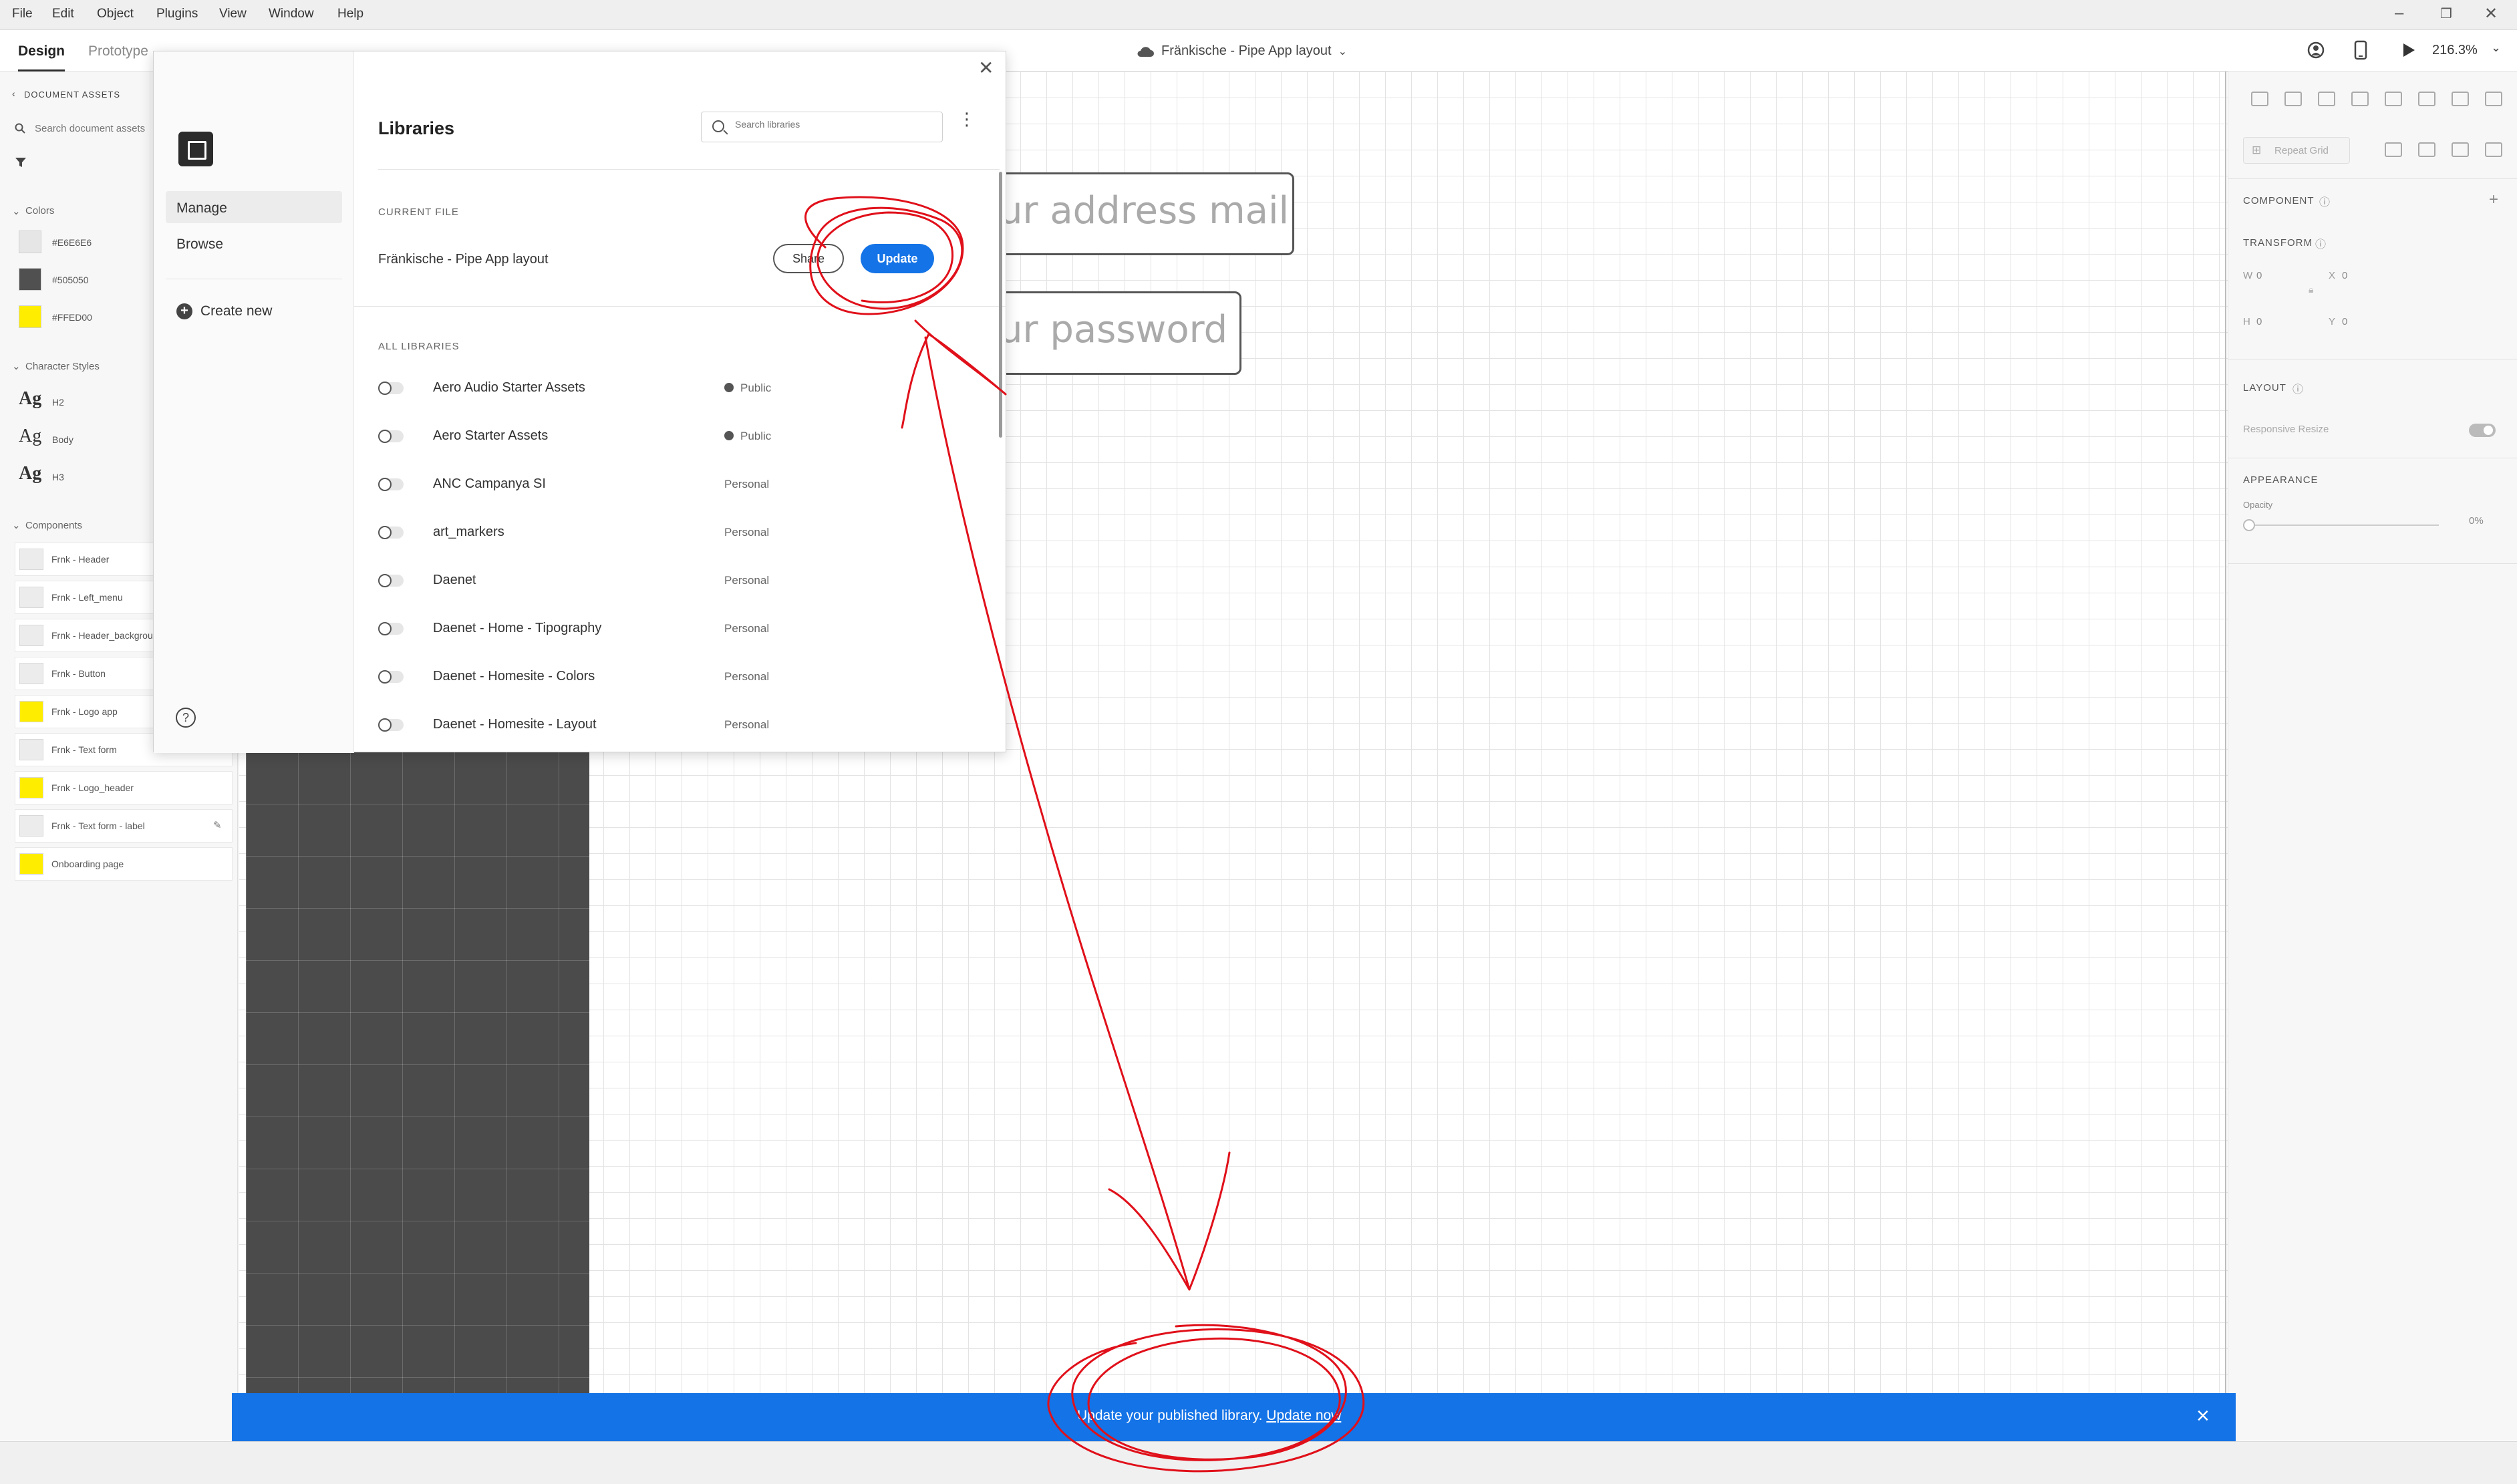 The image size is (2517, 1484). Describe the element at coordinates (2360, 99) in the screenshot. I see `distribute-vertical-icon` at that location.